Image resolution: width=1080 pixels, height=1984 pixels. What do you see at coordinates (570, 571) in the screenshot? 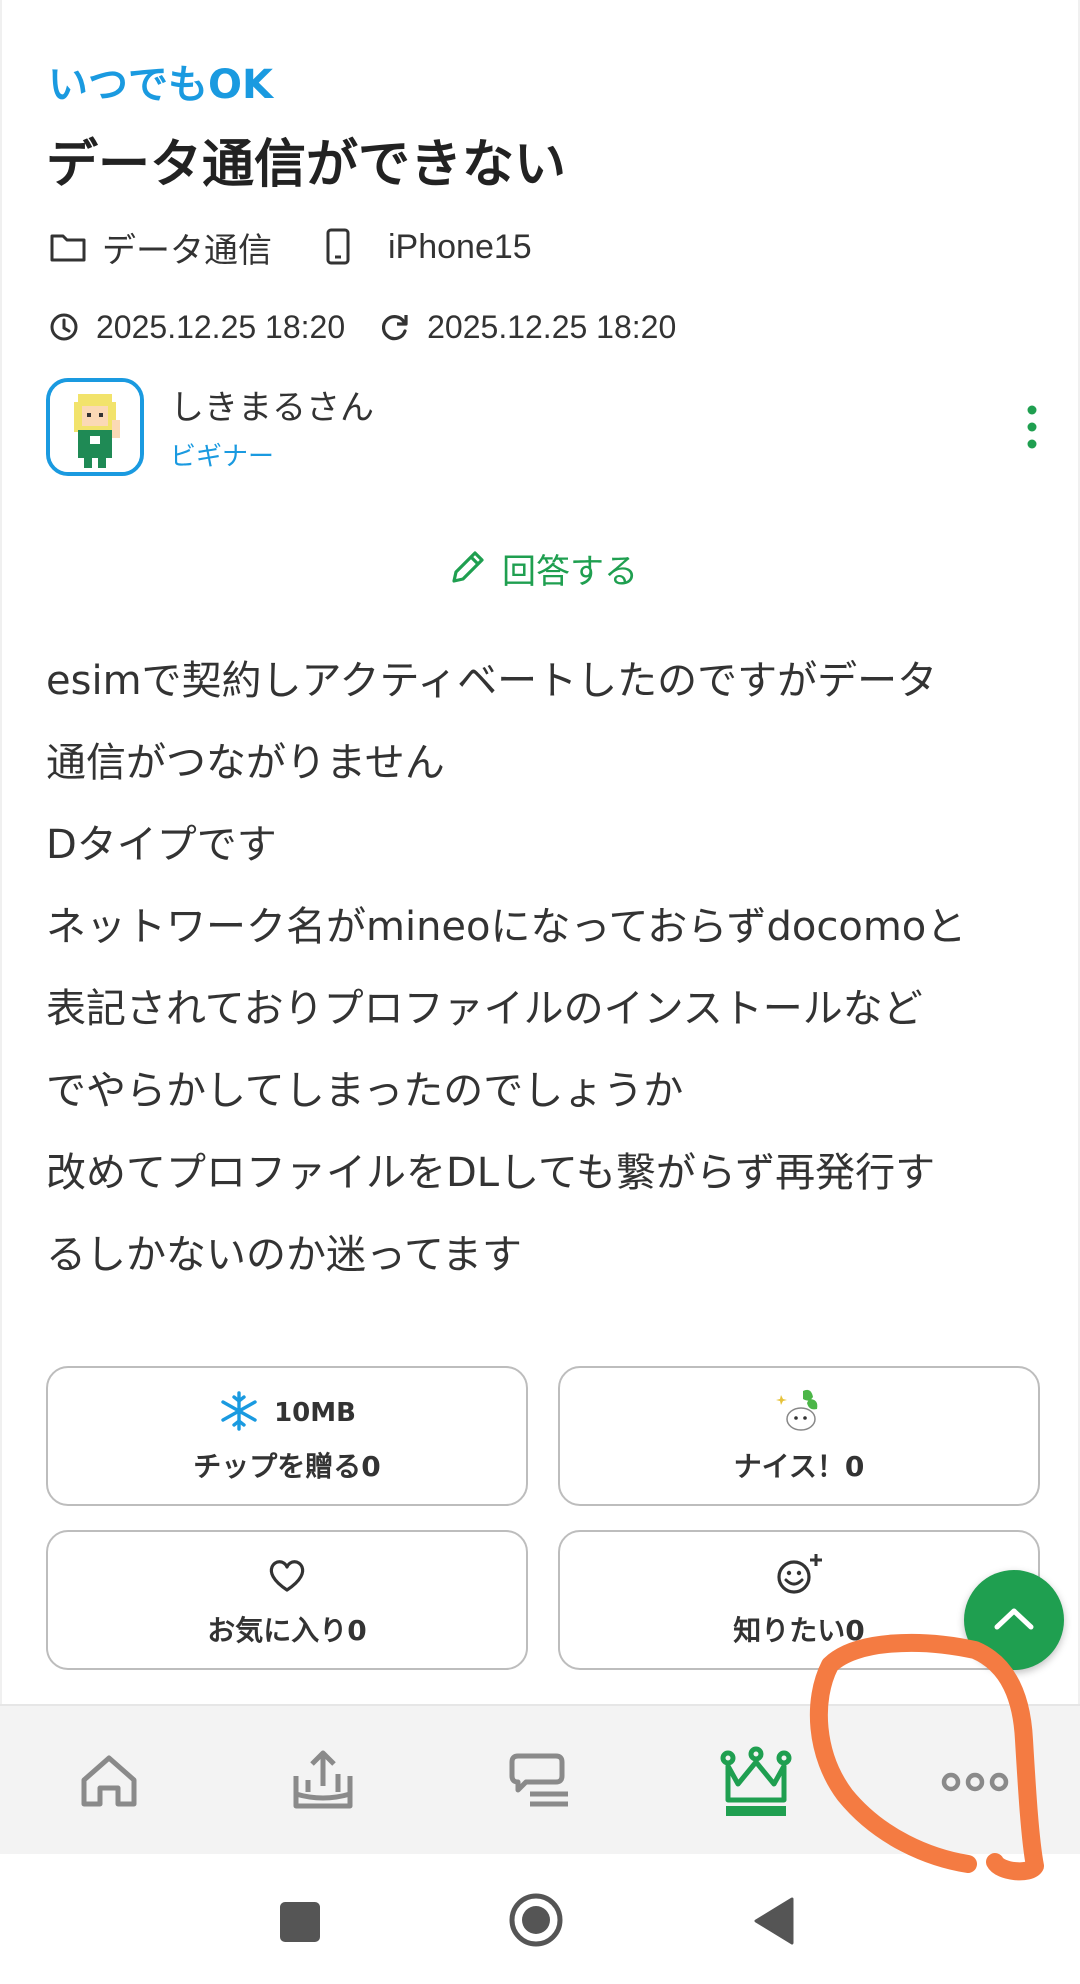
I see `answer-label: 回答する` at bounding box center [570, 571].